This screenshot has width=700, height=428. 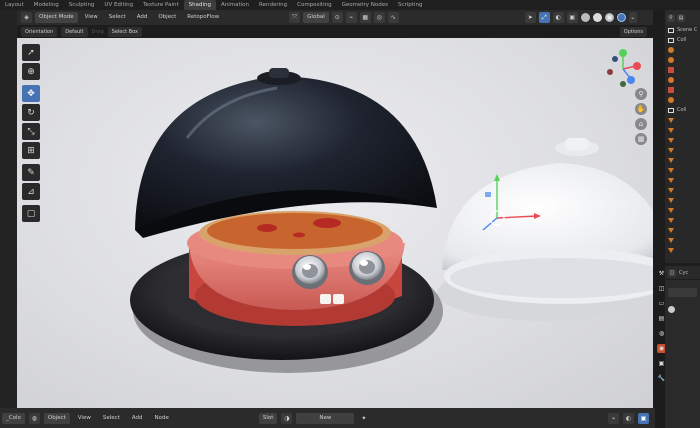 I want to click on pin-icon: ✦, so click(x=363, y=418).